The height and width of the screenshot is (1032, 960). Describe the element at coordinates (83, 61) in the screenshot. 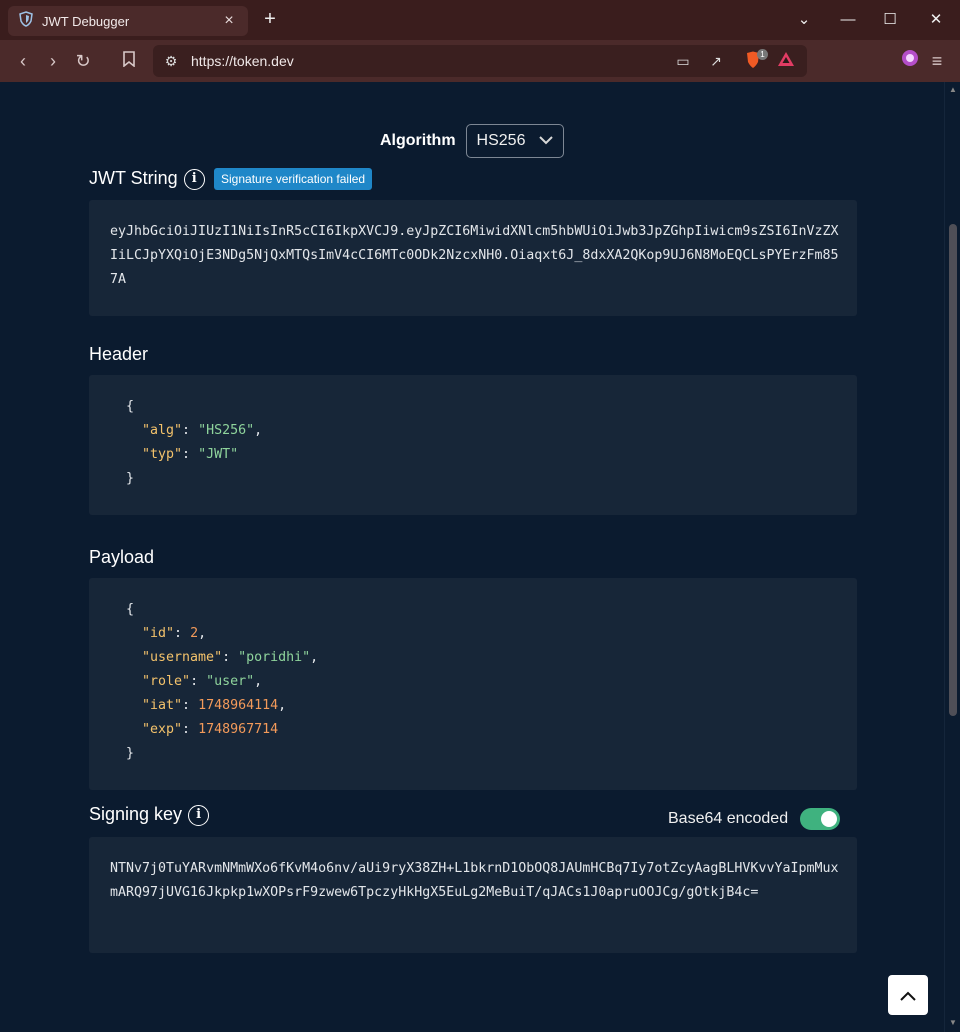

I see `reload-button: ↻` at that location.